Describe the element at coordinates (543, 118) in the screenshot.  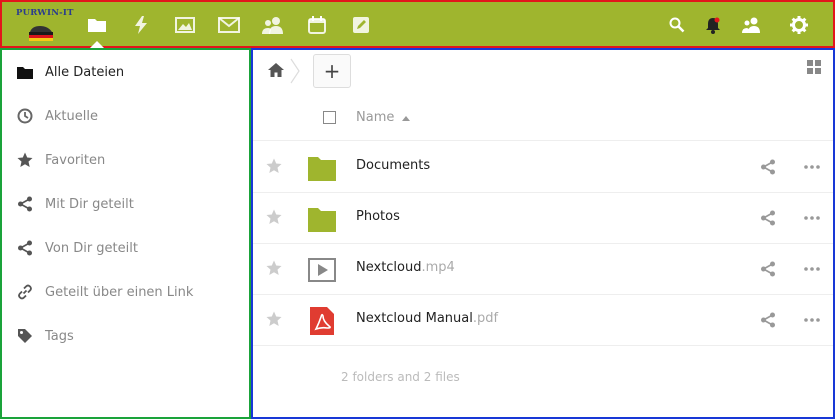
I see `file-list-header: Name` at that location.